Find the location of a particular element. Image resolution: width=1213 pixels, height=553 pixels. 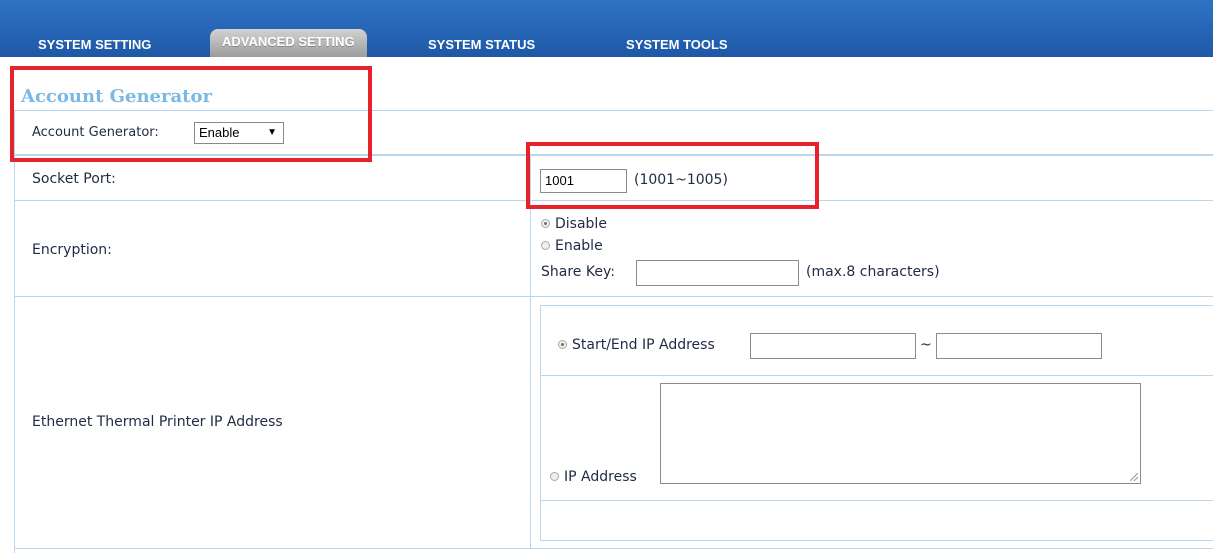

encryption-option-enable: Enable is located at coordinates (572, 246).